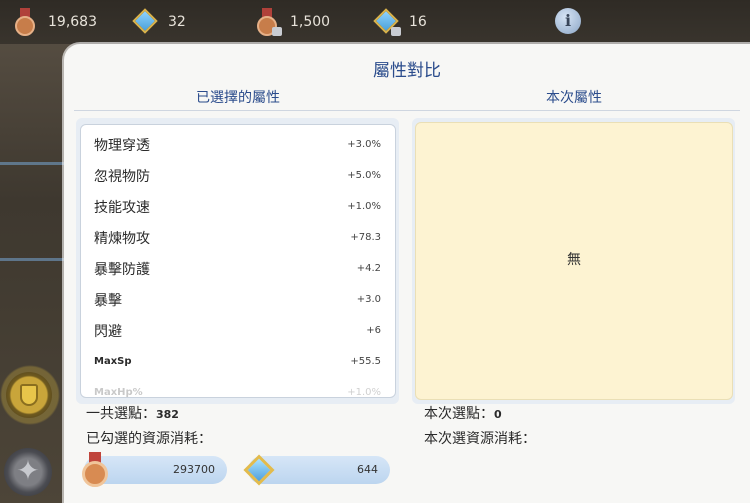  I want to click on medal-lock-icon, so click(268, 22).